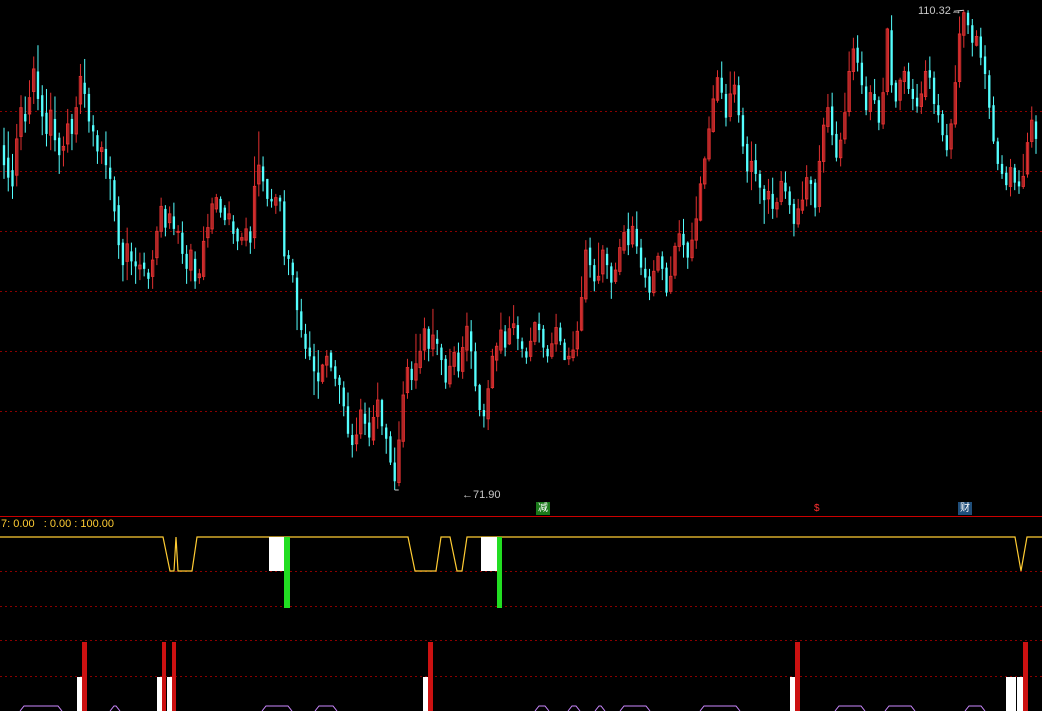  What do you see at coordinates (543, 508) in the screenshot?
I see `signal-badge-reduce: 减` at bounding box center [543, 508].